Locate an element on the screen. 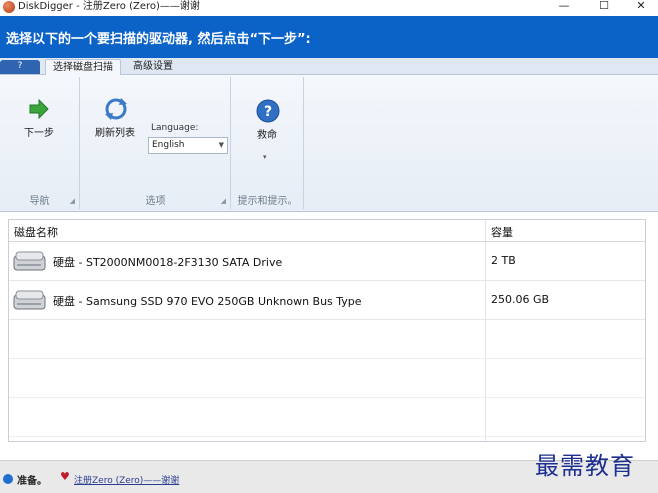 This screenshot has width=658, height=493. status-text: 准备。 is located at coordinates (32, 481).